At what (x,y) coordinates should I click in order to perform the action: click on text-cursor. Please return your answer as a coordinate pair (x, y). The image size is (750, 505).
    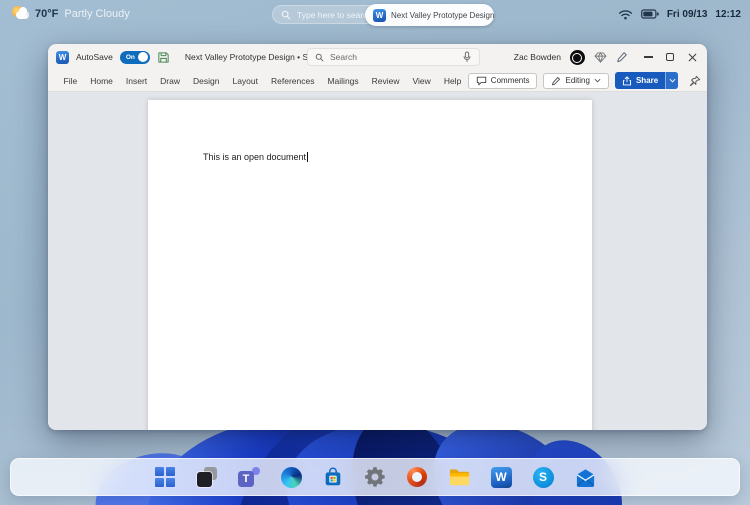
    Looking at the image, I should click on (308, 157).